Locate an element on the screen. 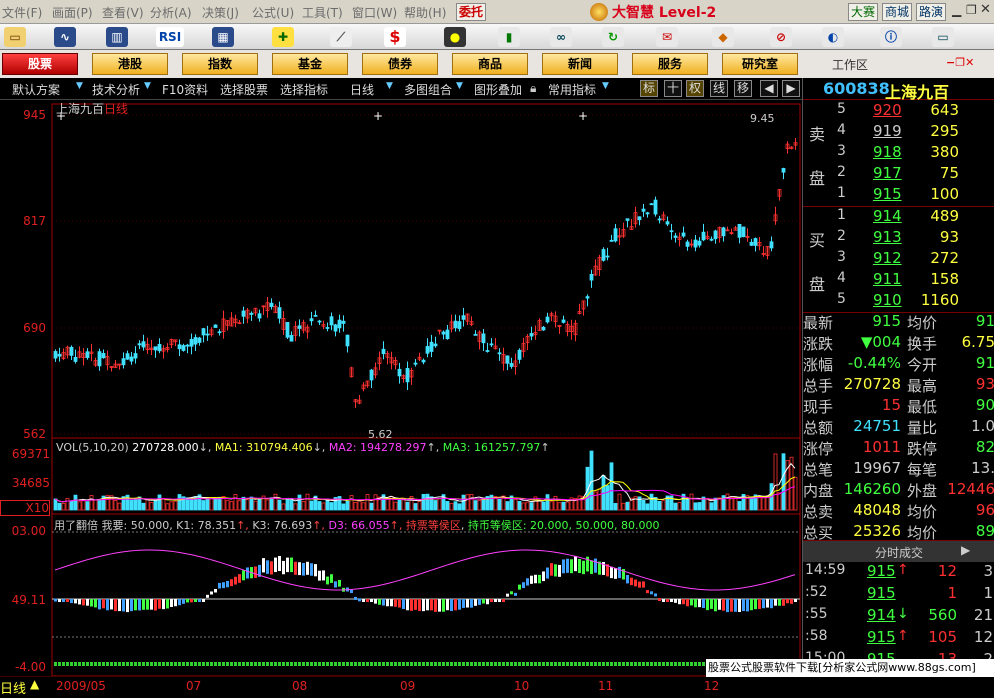 This screenshot has width=994, height=698. toggle-cross: 十 is located at coordinates (673, 88).